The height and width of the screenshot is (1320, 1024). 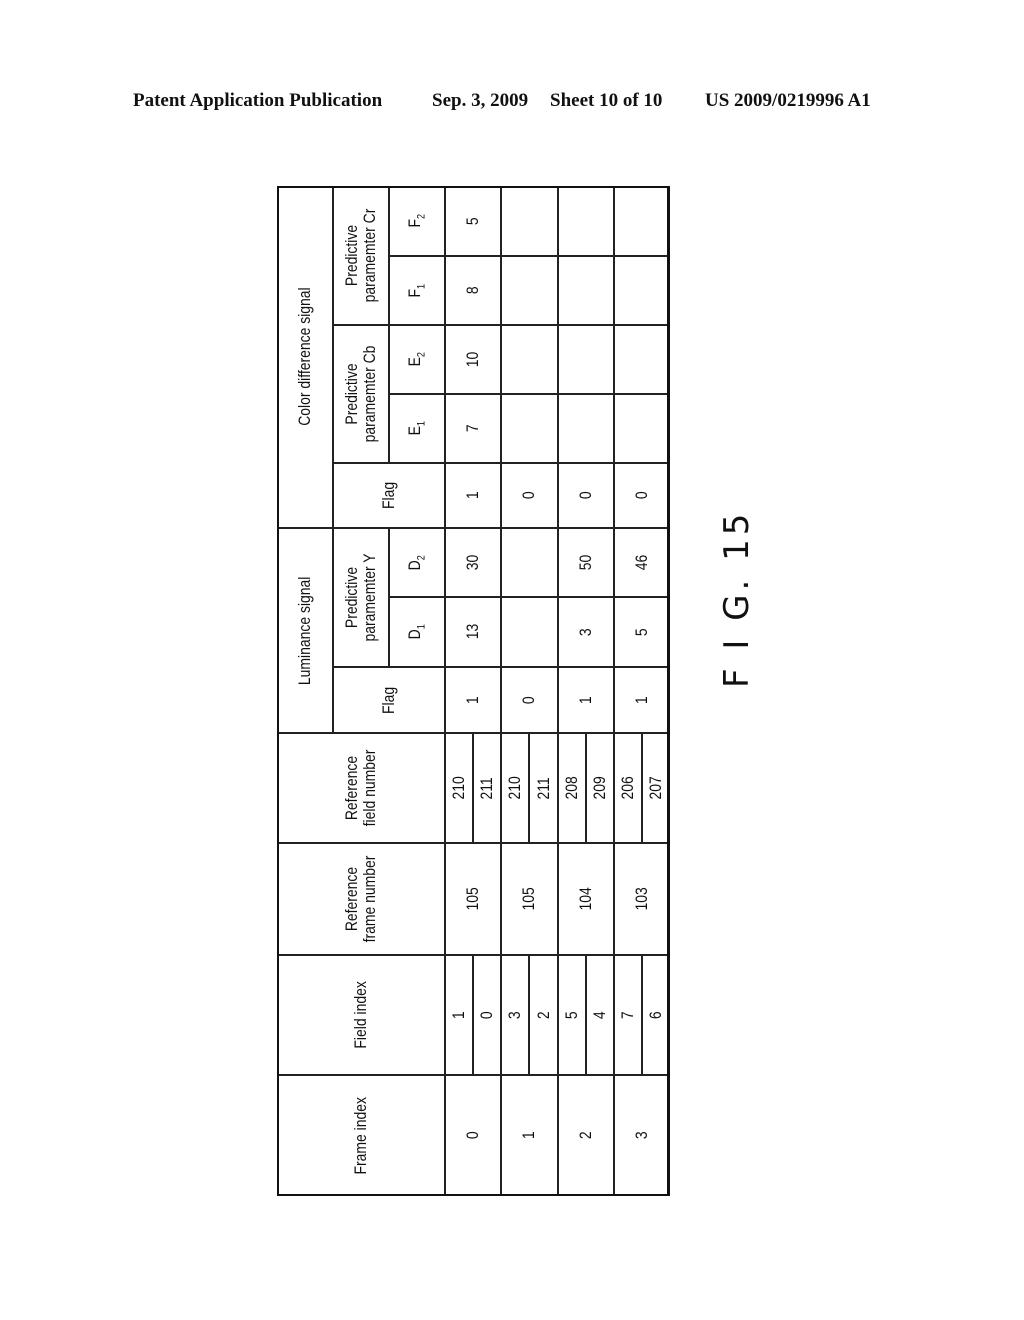 I want to click on cell-d2: 50, so click(x=585, y=562).